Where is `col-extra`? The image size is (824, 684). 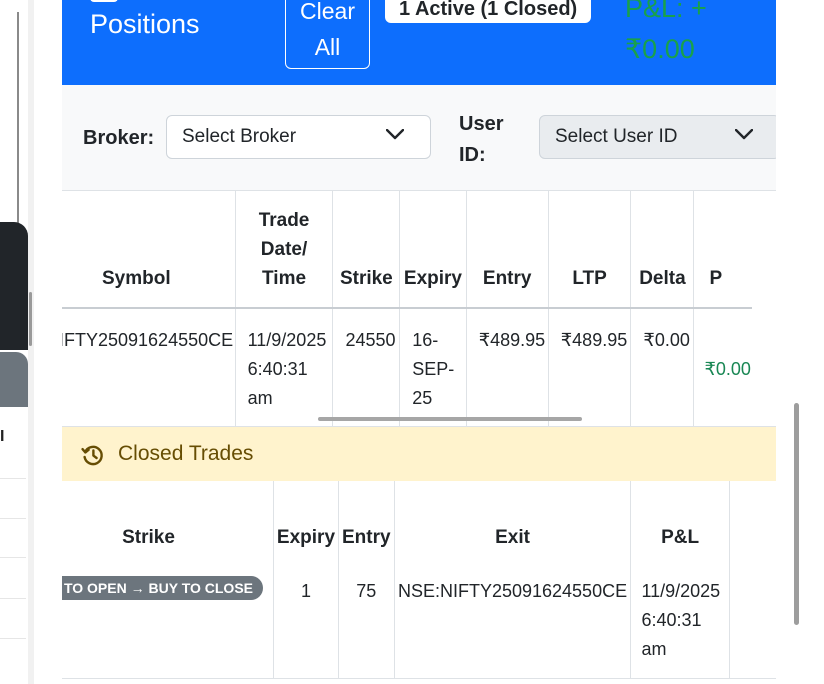
col-extra is located at coordinates (733, 521).